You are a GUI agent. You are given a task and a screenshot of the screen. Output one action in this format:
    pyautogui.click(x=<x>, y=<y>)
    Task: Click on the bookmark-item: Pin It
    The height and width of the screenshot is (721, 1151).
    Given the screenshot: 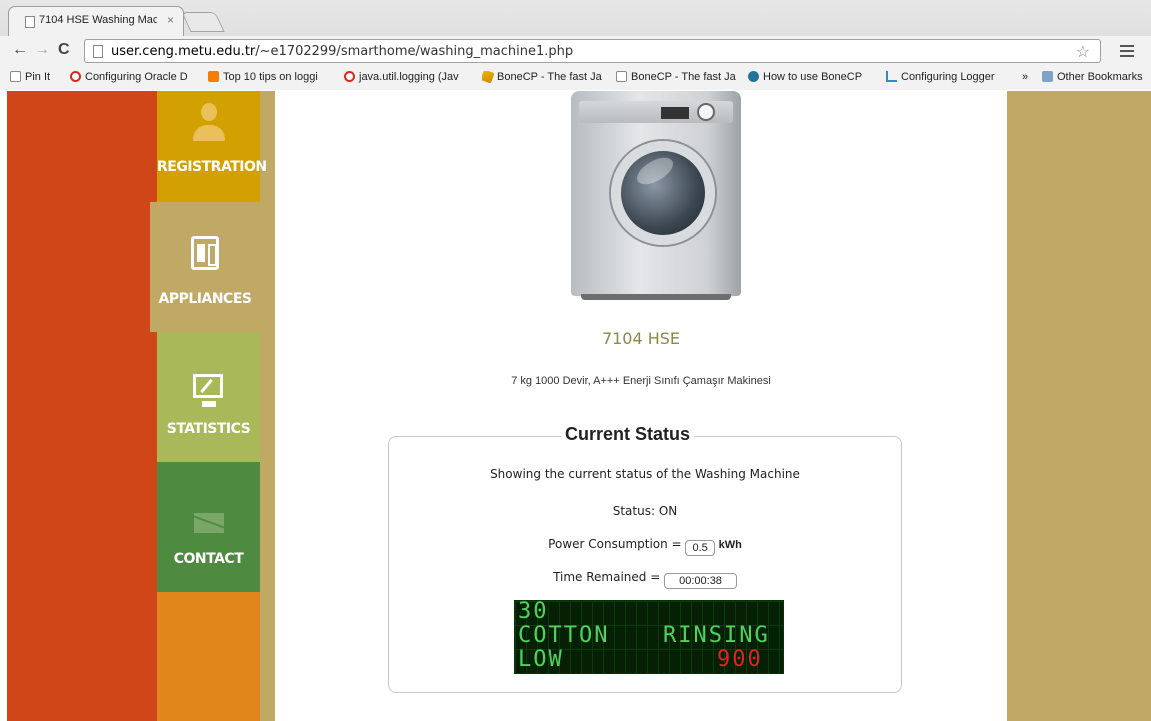 What is the action you would take?
    pyautogui.click(x=36, y=77)
    